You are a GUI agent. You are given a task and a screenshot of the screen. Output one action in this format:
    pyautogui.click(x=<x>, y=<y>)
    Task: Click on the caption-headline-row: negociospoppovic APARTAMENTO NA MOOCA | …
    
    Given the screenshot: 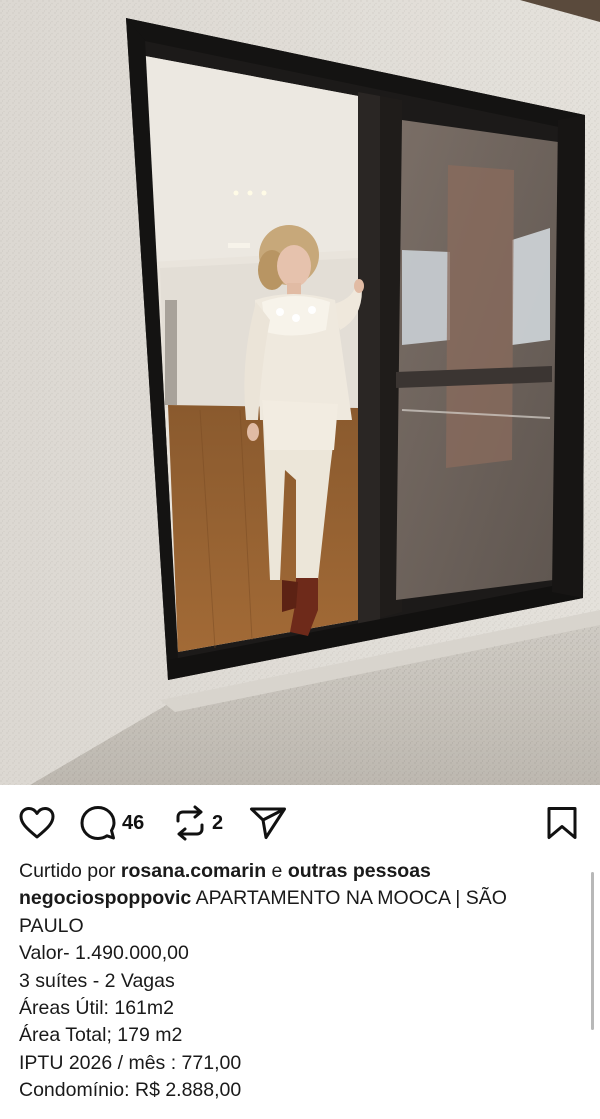 What is the action you would take?
    pyautogui.click(x=293, y=912)
    